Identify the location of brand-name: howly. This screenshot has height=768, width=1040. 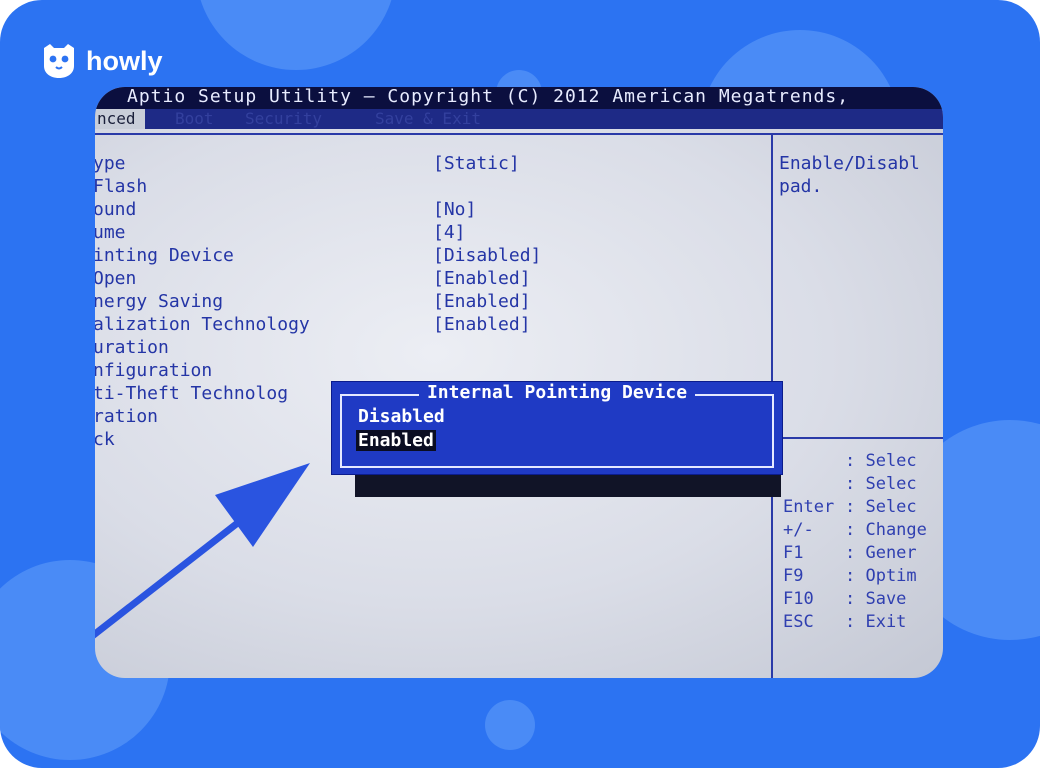
(124, 60).